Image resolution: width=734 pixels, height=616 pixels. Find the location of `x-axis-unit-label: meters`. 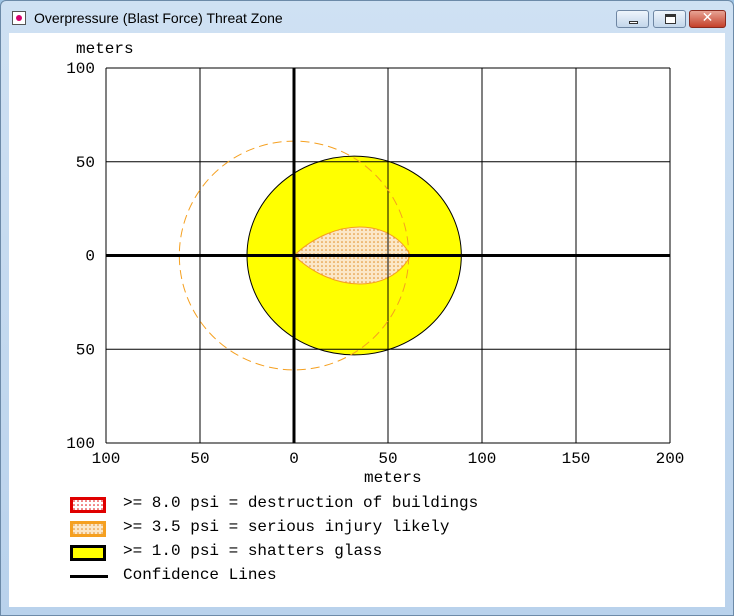

x-axis-unit-label: meters is located at coordinates (393, 478).